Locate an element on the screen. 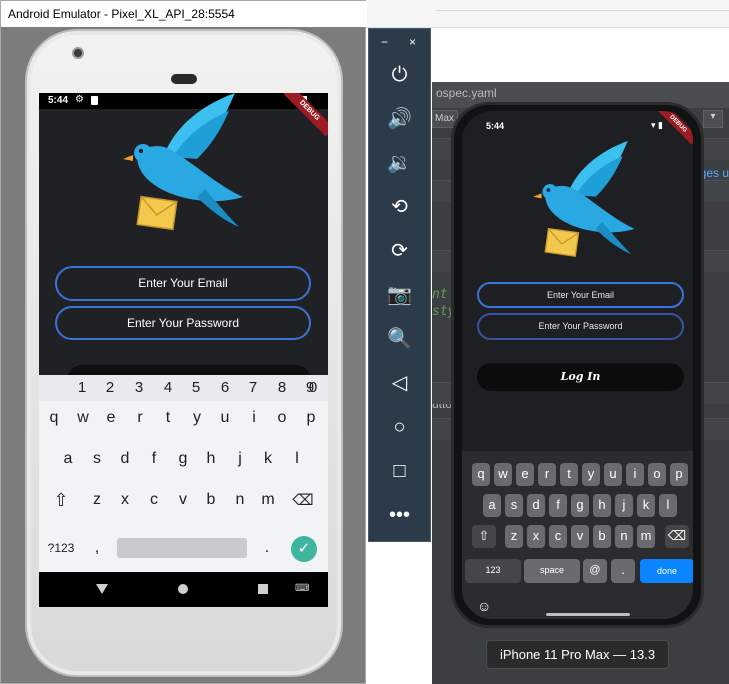  more-icon: ••• is located at coordinates (399, 515).